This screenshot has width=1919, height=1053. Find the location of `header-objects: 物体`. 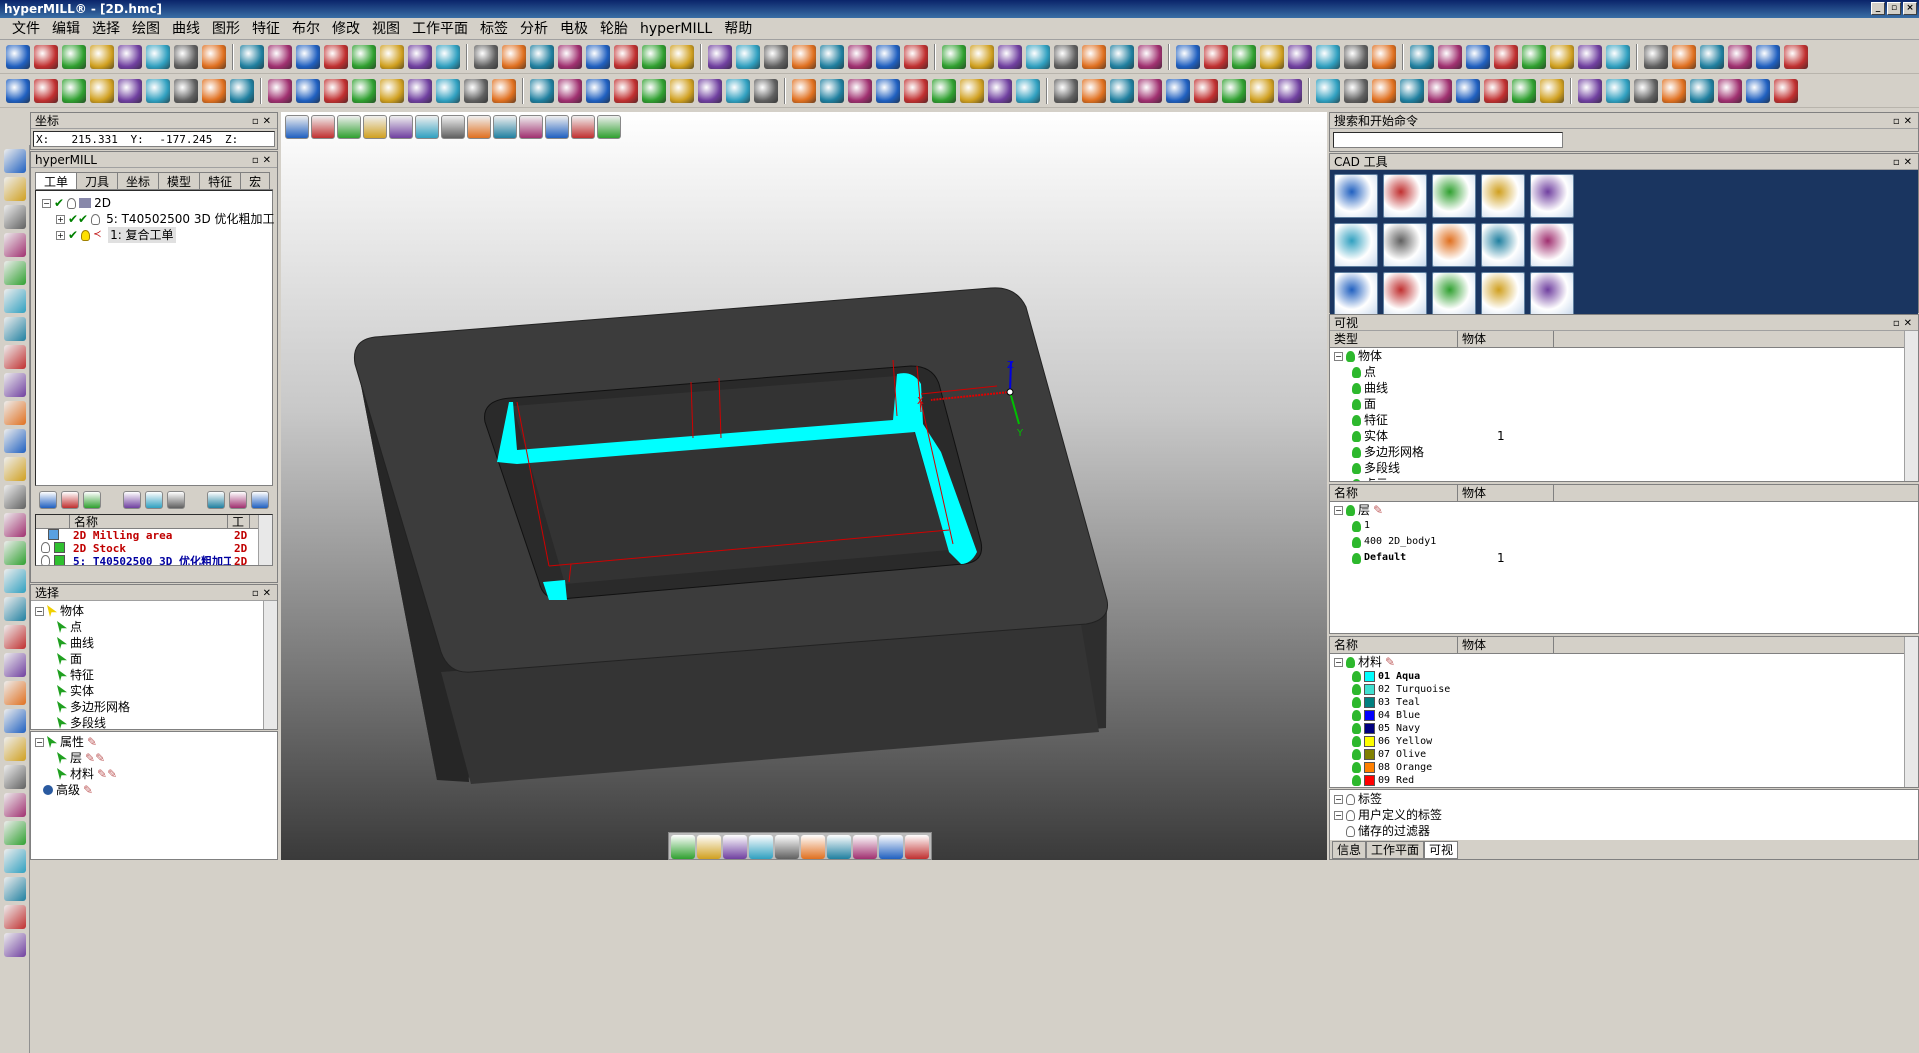

header-objects: 物体 is located at coordinates (1506, 339).